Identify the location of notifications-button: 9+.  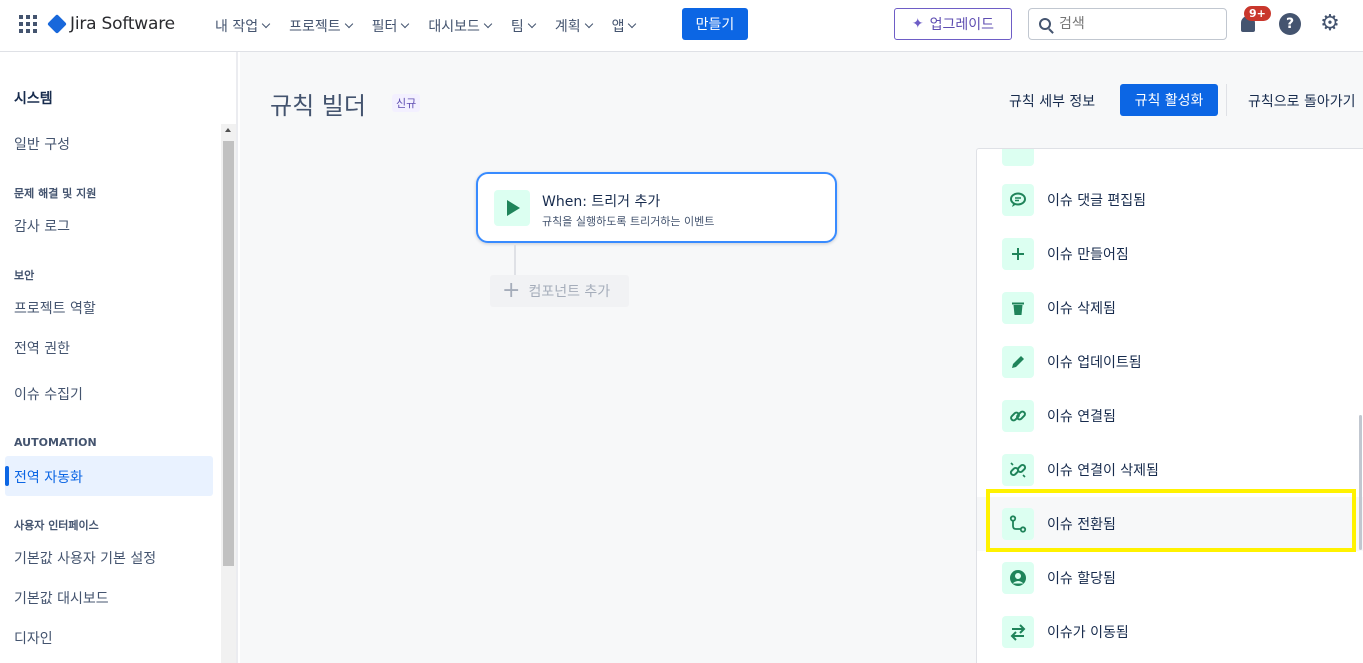
(1254, 22).